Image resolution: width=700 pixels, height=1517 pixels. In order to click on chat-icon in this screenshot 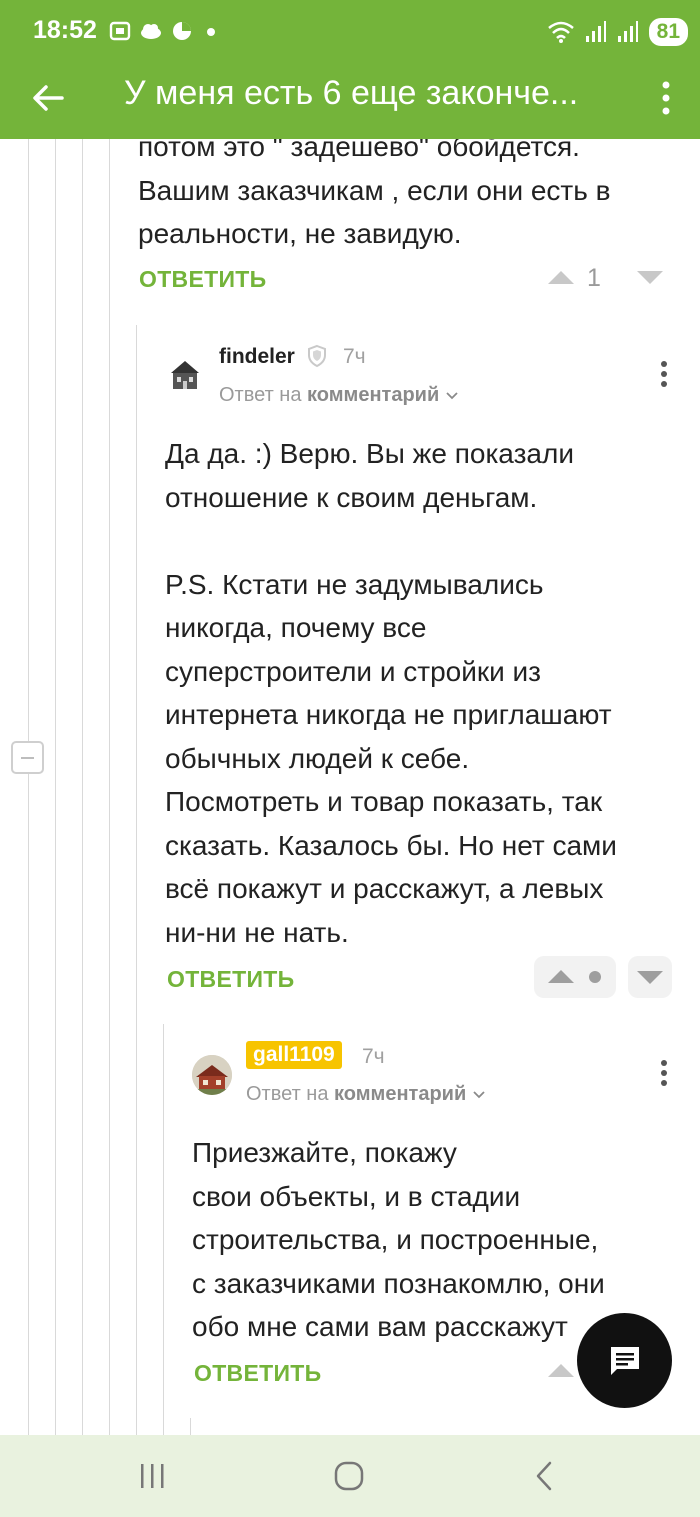, I will do `click(625, 1361)`.